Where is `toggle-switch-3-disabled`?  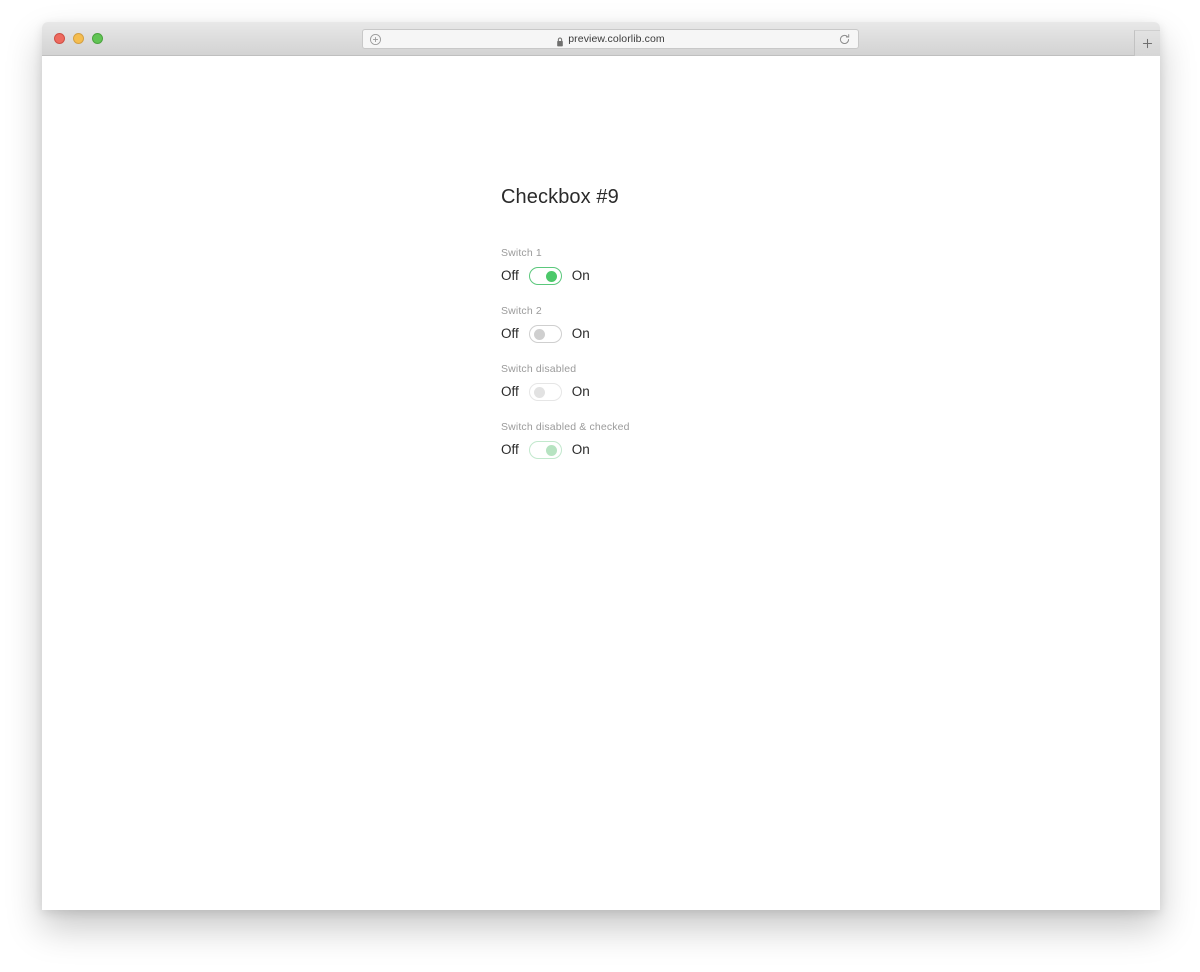
toggle-switch-3-disabled is located at coordinates (545, 392).